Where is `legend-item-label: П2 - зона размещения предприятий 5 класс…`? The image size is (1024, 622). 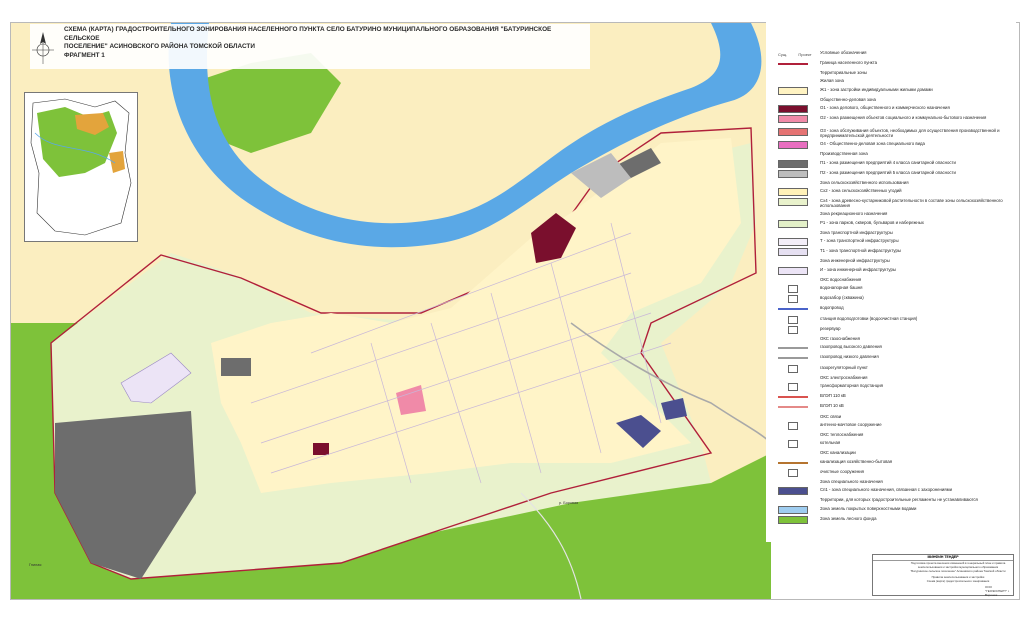 legend-item-label: П2 - зона размещения предприятий 5 класс… is located at coordinates (888, 172).